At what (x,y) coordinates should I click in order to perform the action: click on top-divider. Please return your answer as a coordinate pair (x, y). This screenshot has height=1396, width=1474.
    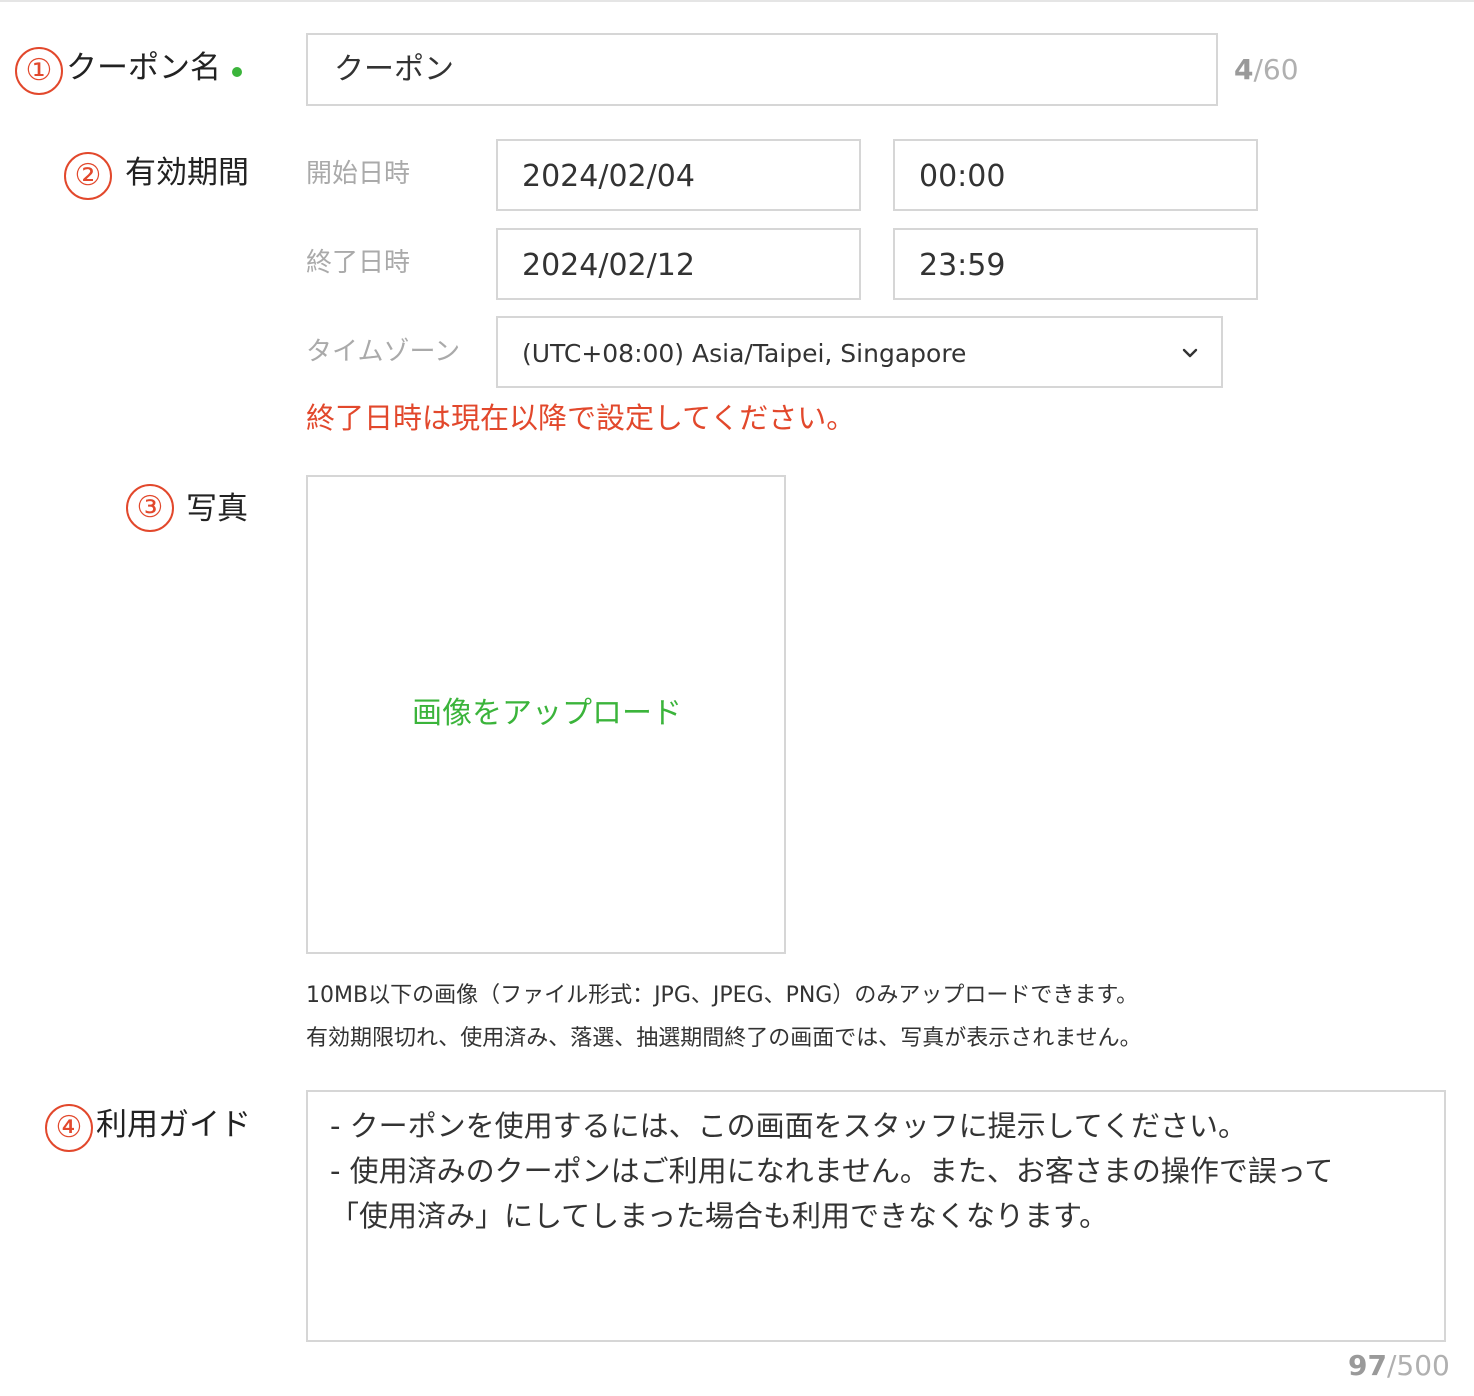
    Looking at the image, I should click on (737, 1).